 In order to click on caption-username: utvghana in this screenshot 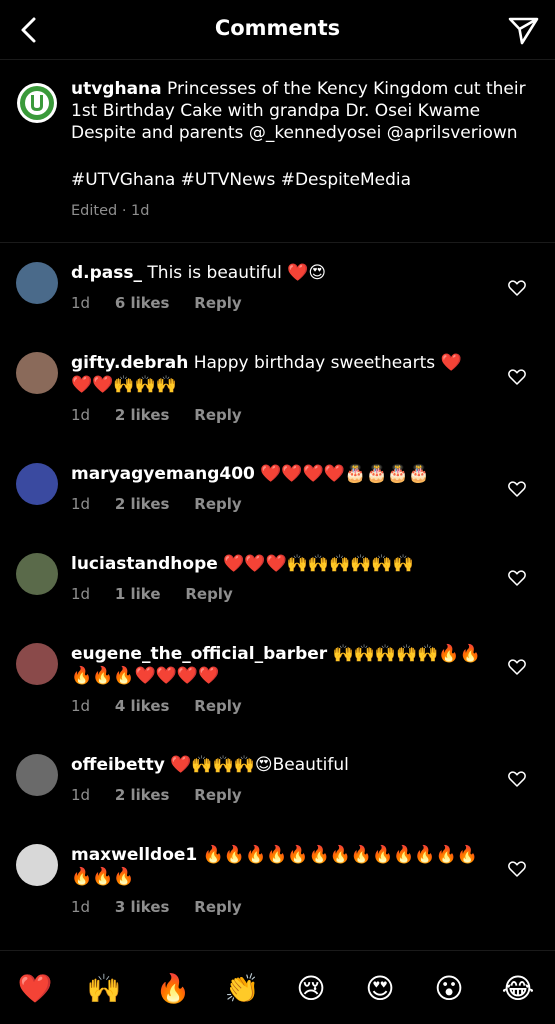, I will do `click(116, 89)`.